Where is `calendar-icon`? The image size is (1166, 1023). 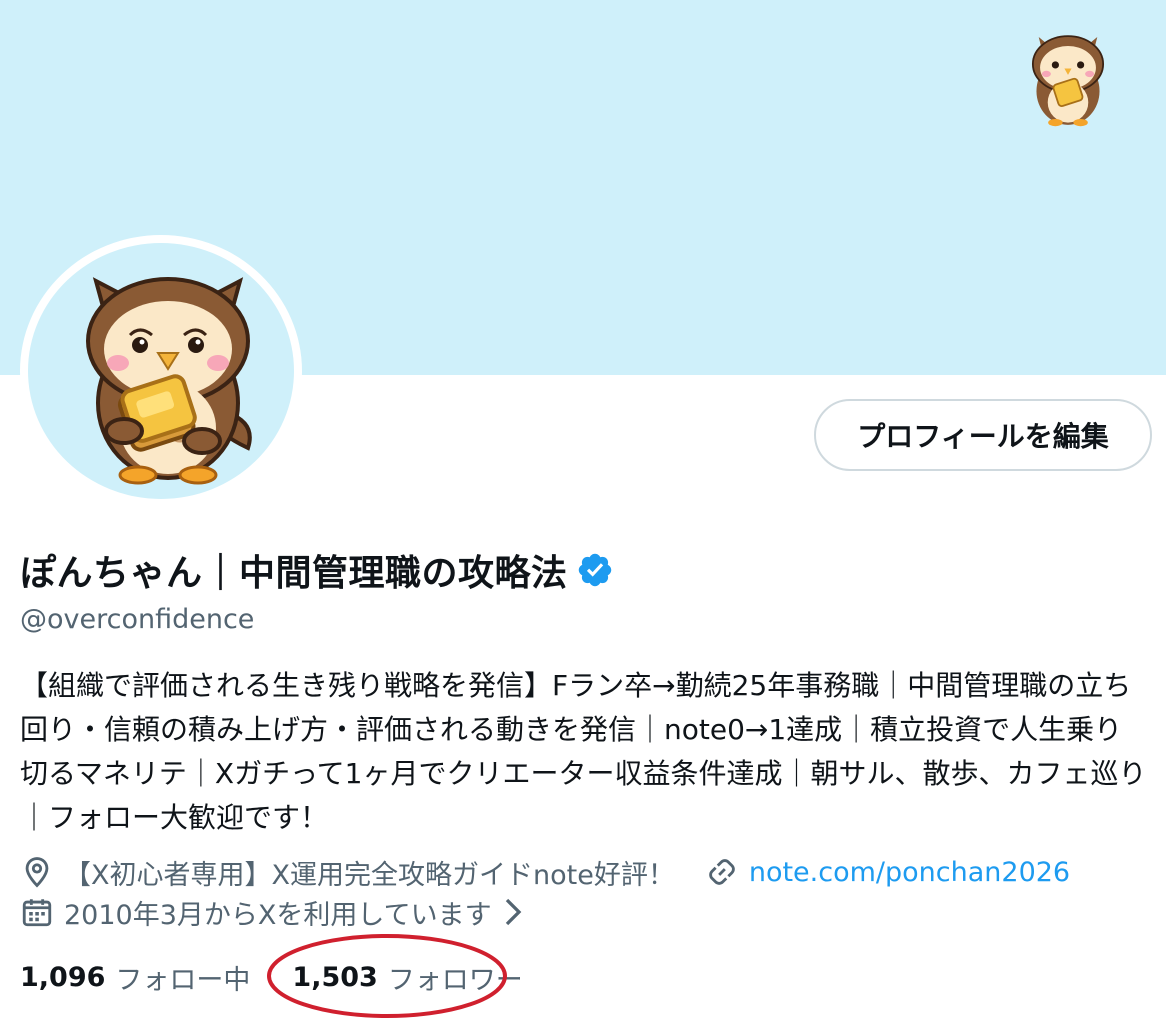 calendar-icon is located at coordinates (37, 913).